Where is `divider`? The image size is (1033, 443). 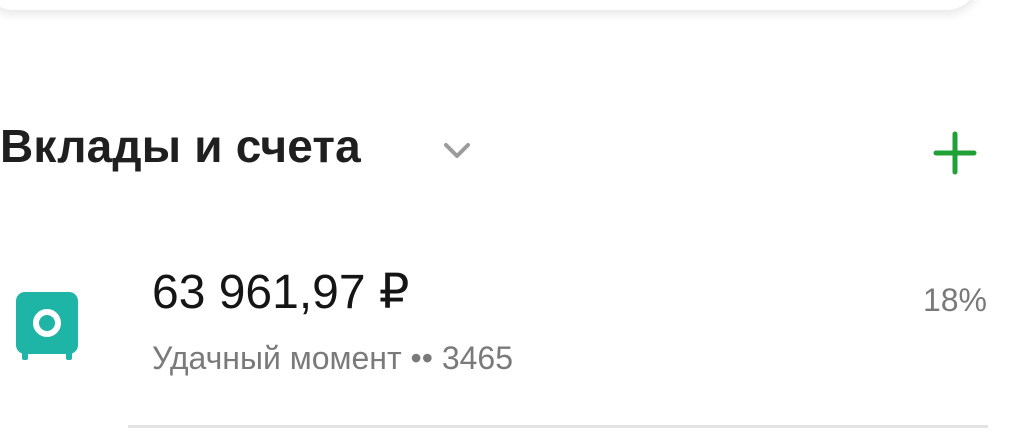 divider is located at coordinates (558, 426).